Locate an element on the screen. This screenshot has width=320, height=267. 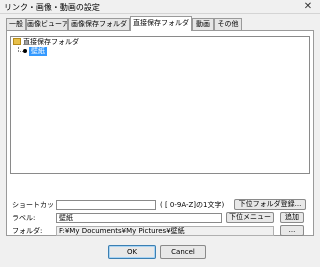
cancel-button: Cancel is located at coordinates (183, 252).